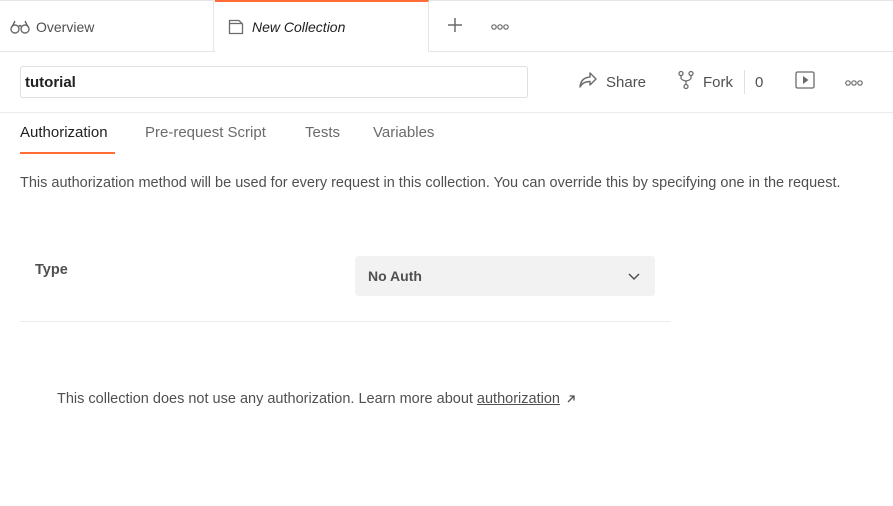 This screenshot has height=506, width=893. I want to click on overview-icon, so click(20, 27).